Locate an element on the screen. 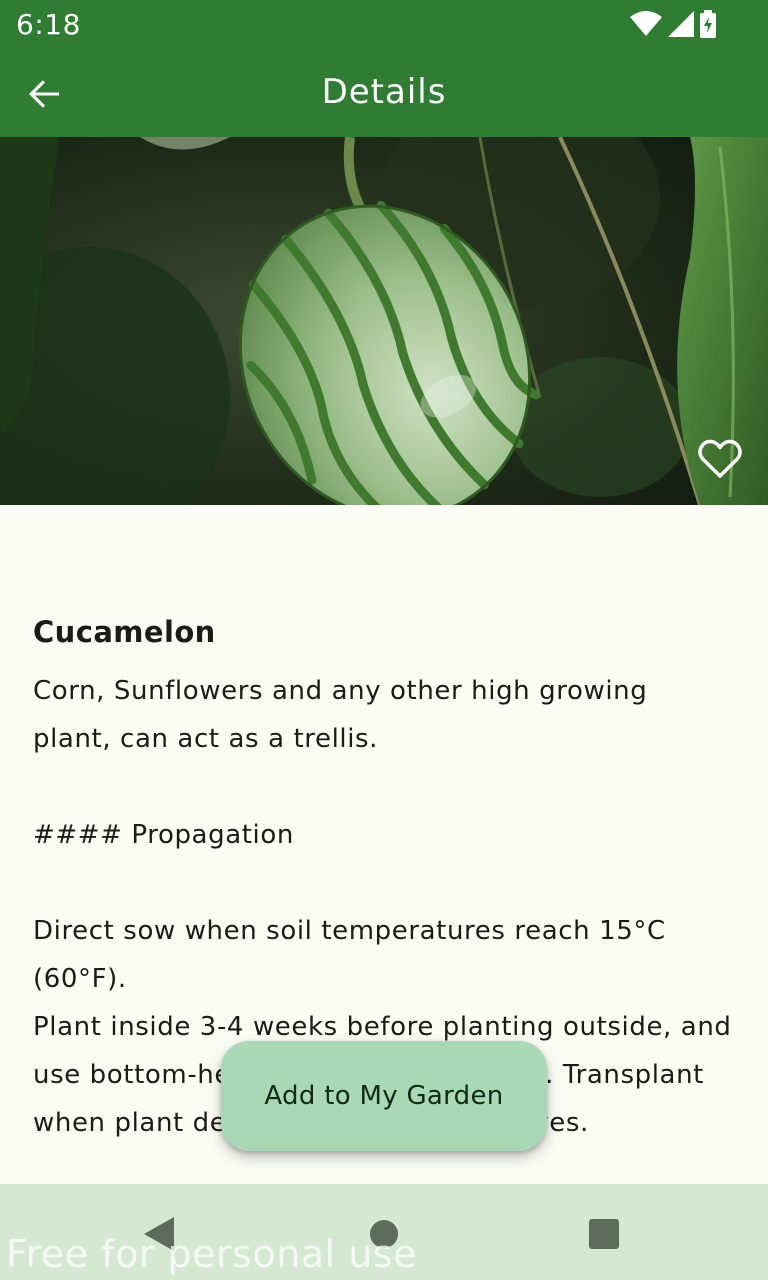  heart-outline-icon is located at coordinates (720, 458).